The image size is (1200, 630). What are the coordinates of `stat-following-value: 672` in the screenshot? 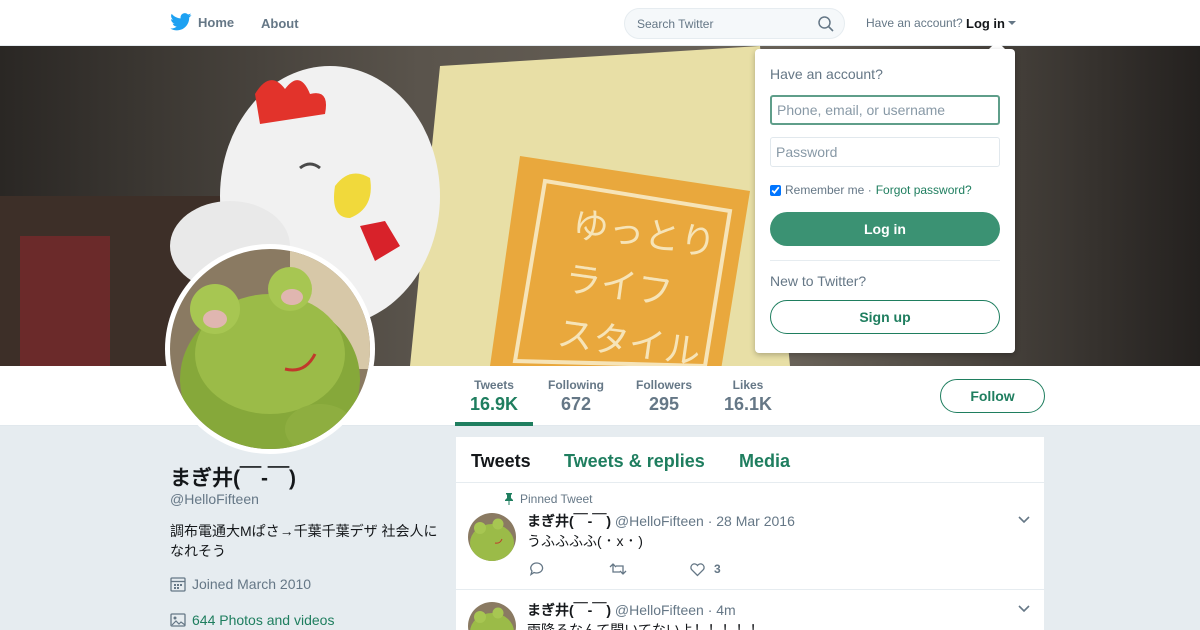 It's located at (576, 404).